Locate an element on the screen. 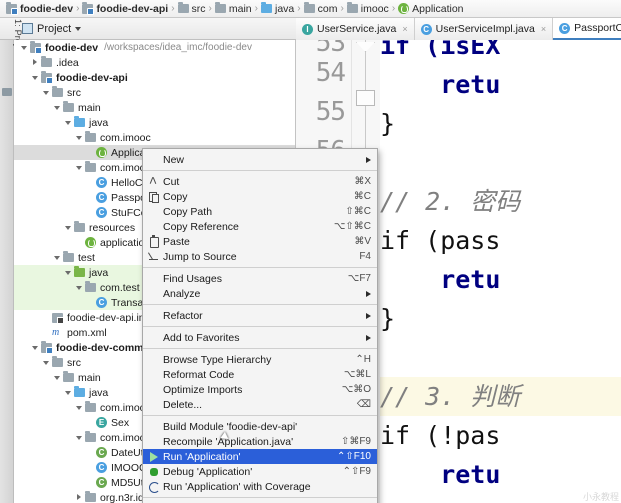 This screenshot has width=621, height=503. tree-node: foodie-dev-api is located at coordinates (154, 77).